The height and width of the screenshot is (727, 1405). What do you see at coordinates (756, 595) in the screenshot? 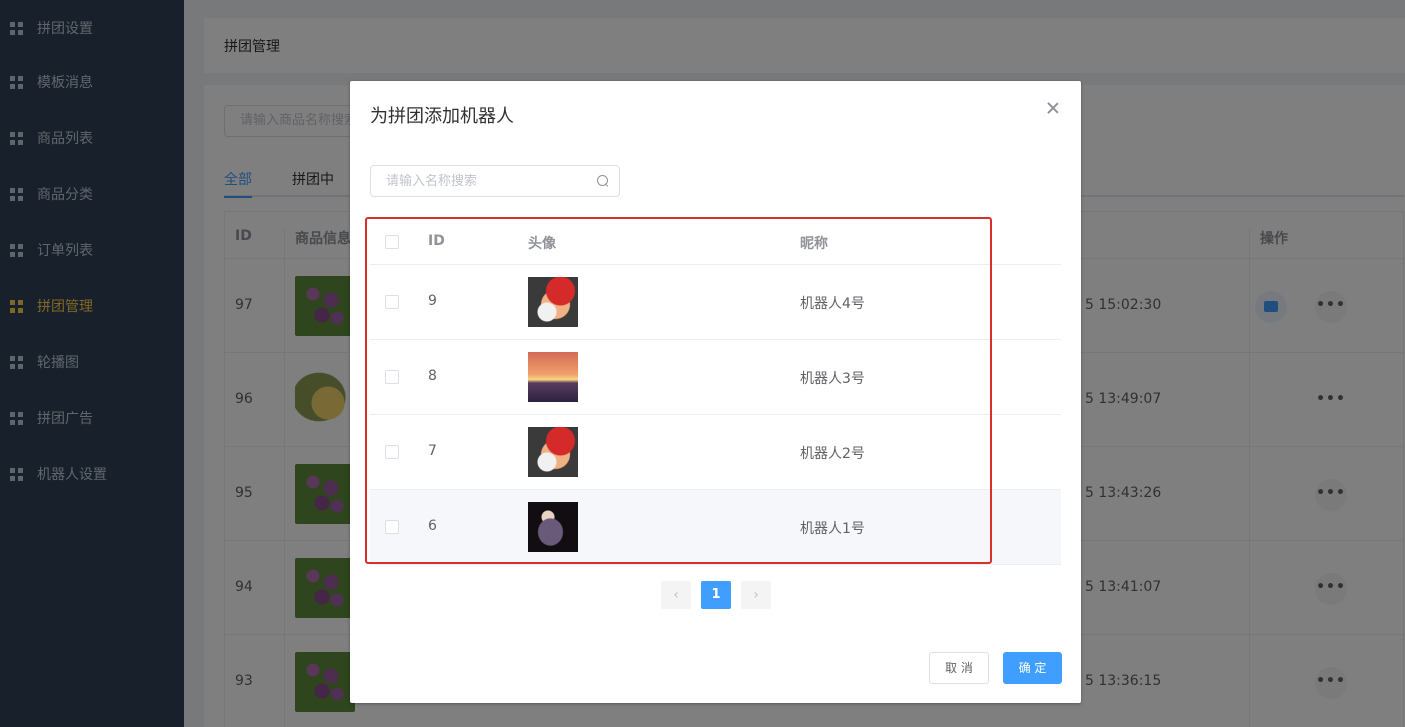
I see `chevron-right-icon: ›` at bounding box center [756, 595].